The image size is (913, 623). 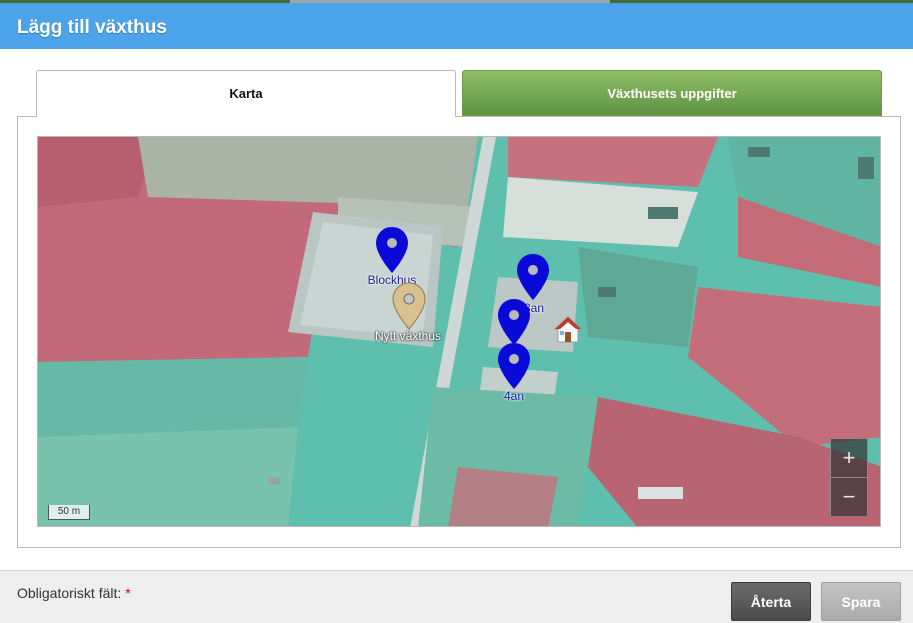 I want to click on house-icon, so click(x=568, y=330).